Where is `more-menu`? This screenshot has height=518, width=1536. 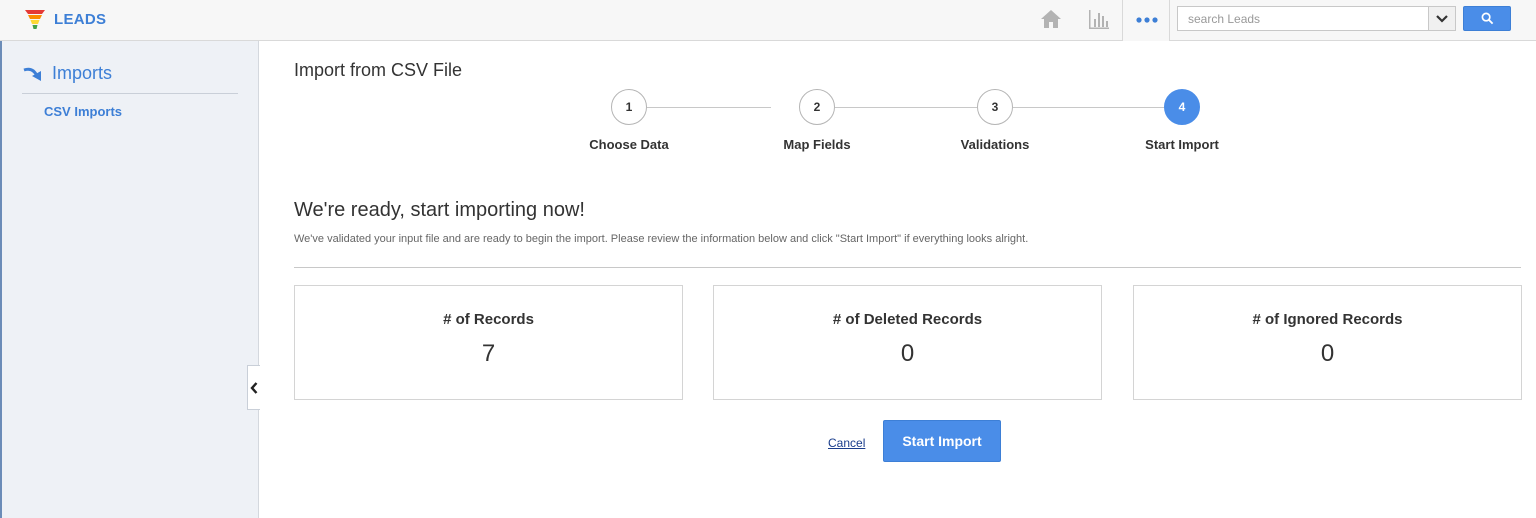
more-menu is located at coordinates (1146, 20).